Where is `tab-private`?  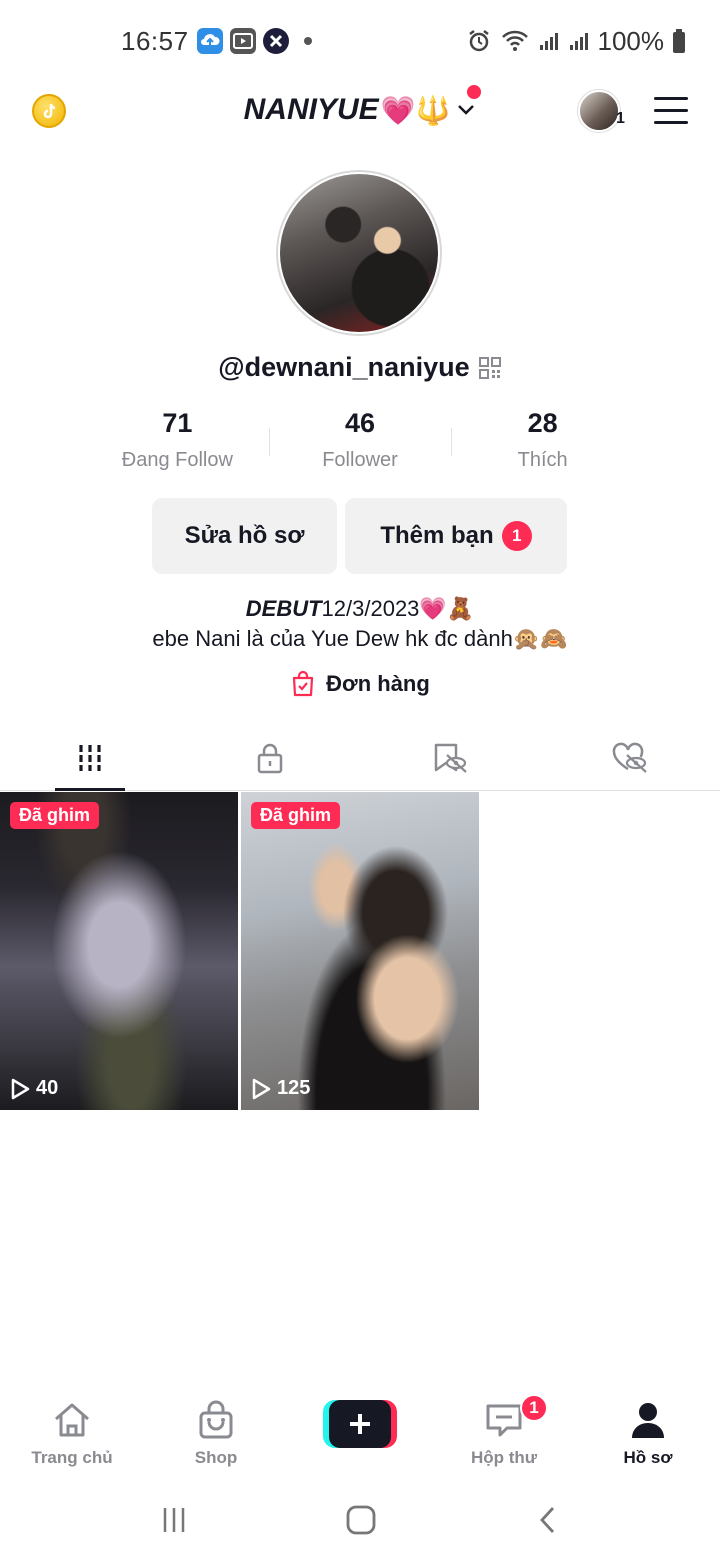 tab-private is located at coordinates (270, 757).